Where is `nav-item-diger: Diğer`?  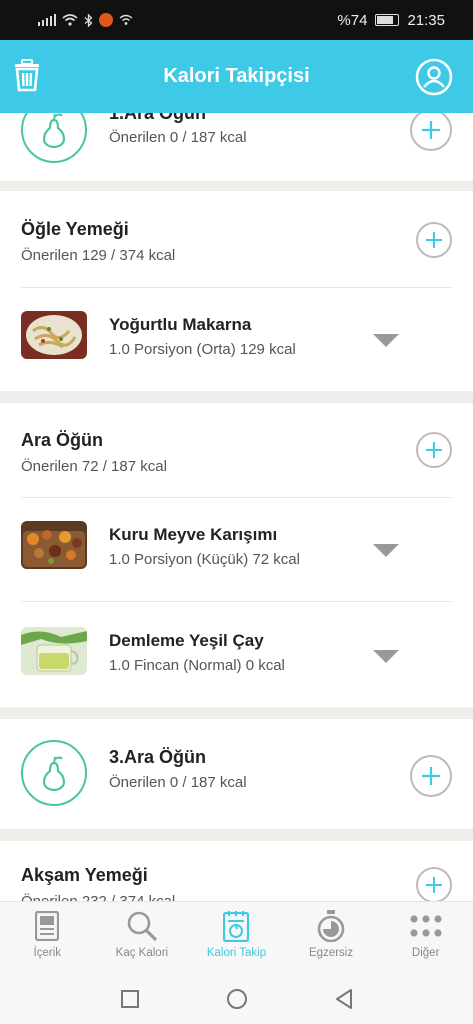
nav-item-diger: Diğer is located at coordinates (425, 938).